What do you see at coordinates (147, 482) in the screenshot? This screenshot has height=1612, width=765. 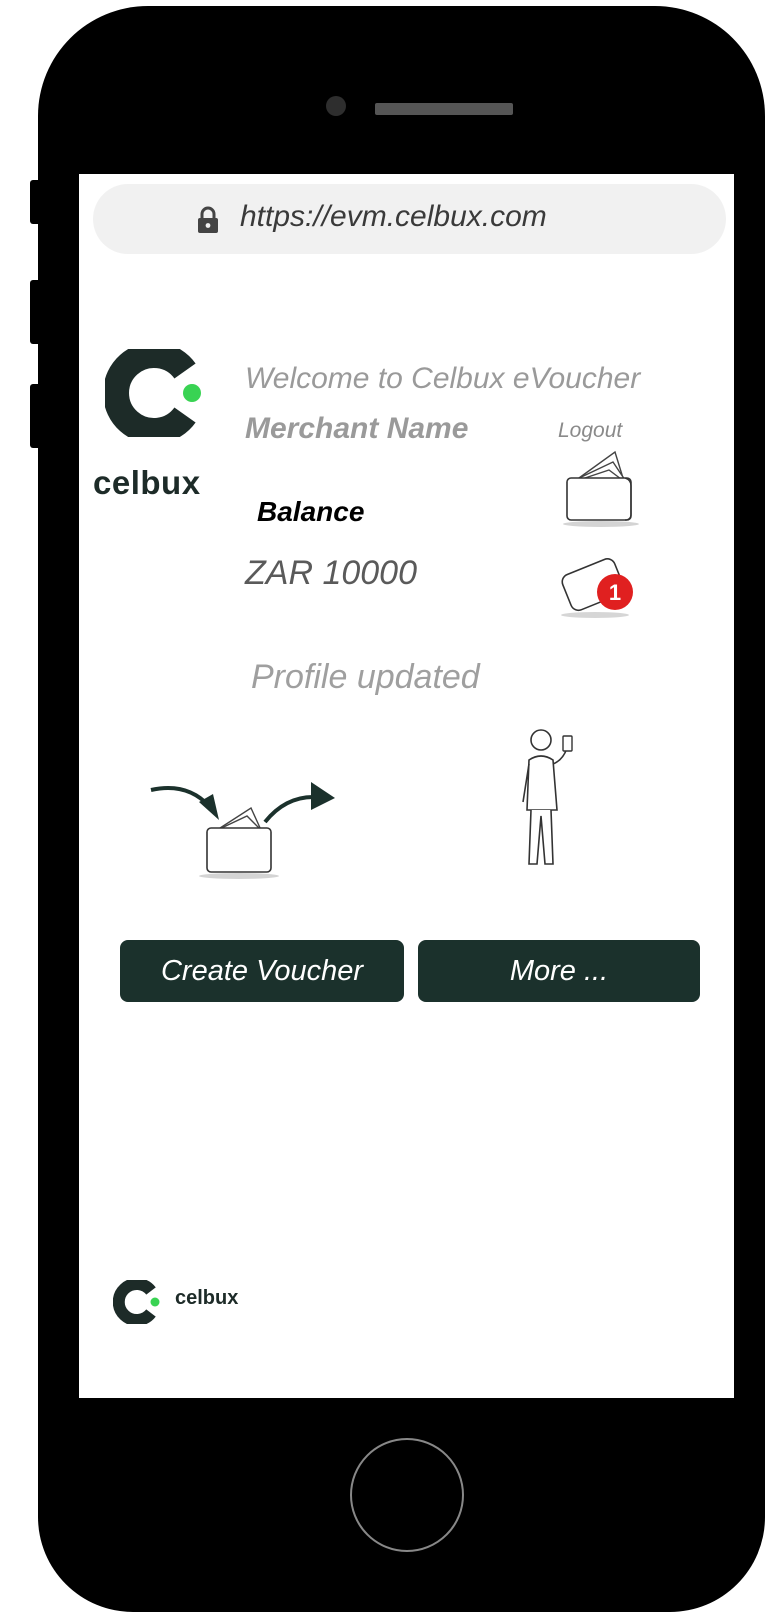 I see `logo-wordmark: celbux` at bounding box center [147, 482].